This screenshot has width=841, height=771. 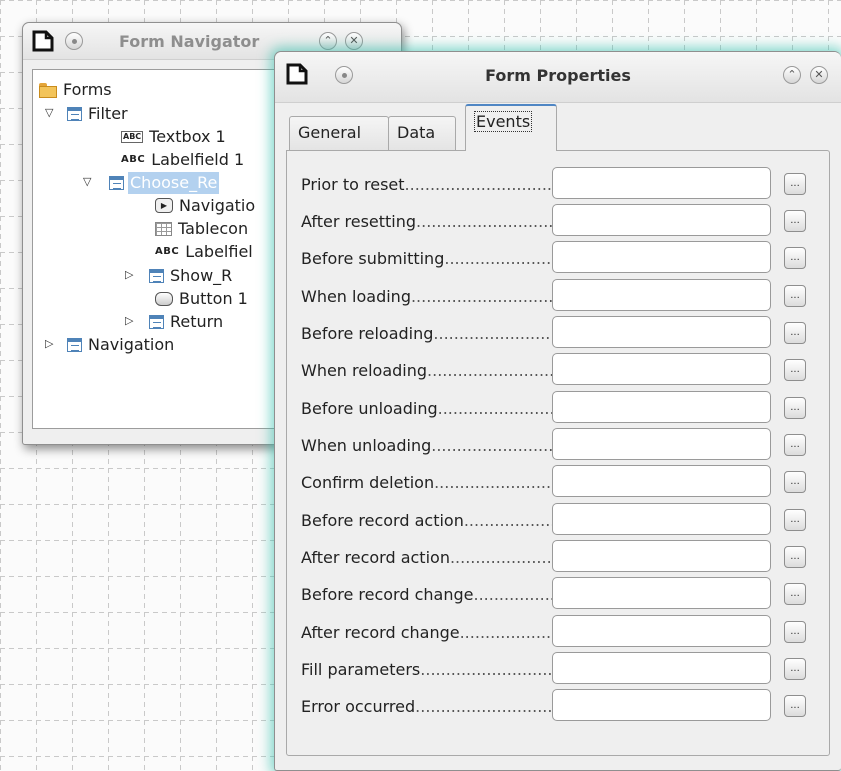 I want to click on tree-item-navigation-bar: ▶ Navigatio, so click(x=206, y=205).